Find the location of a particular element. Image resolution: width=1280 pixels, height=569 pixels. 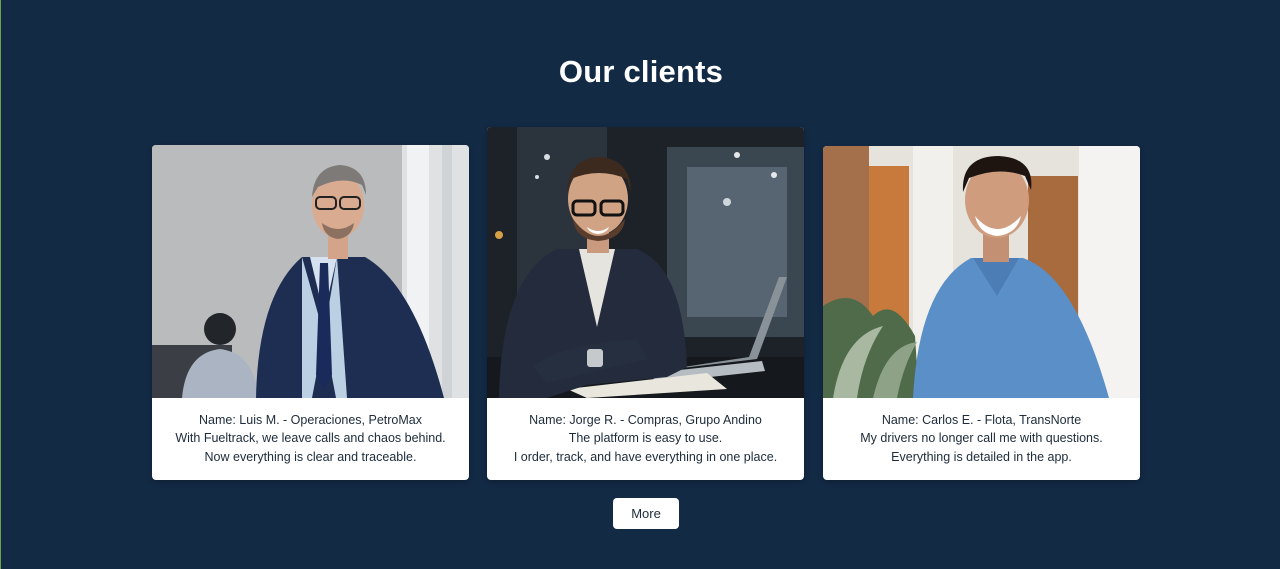

client-quote-line: Everything is detailed in the app. is located at coordinates (981, 456).